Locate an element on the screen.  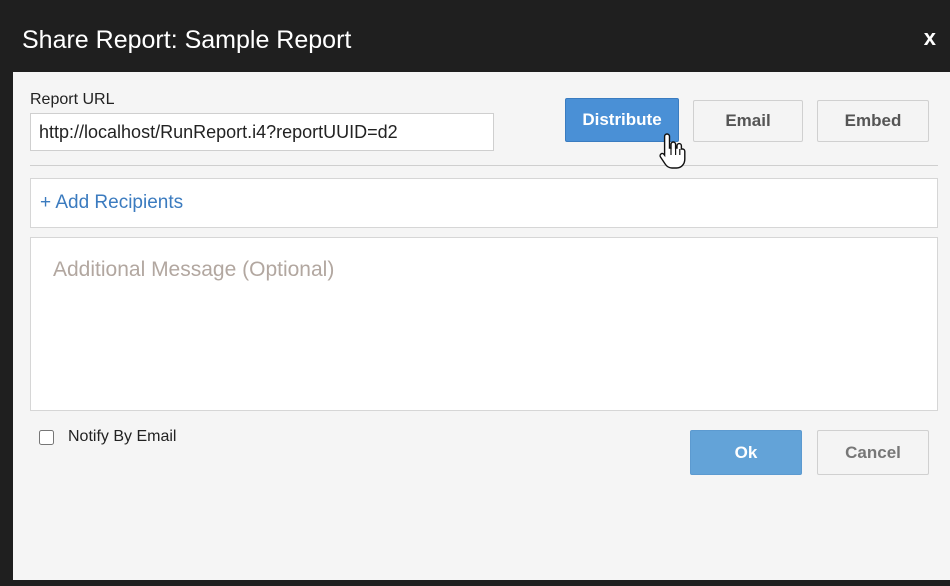
dialog-titlebar: Share Report: Sample Report x is located at coordinates (475, 36).